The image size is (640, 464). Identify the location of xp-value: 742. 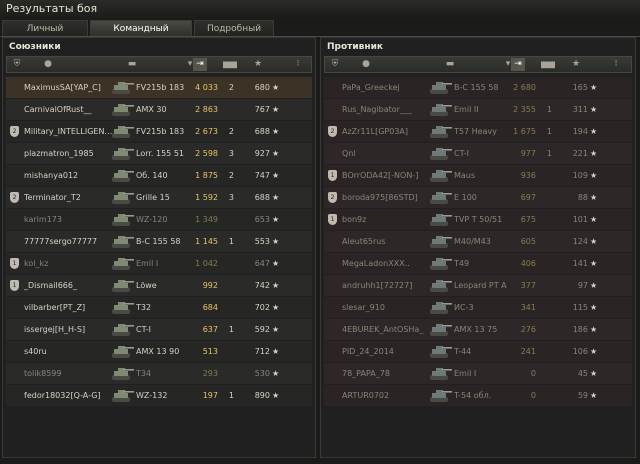
(262, 285).